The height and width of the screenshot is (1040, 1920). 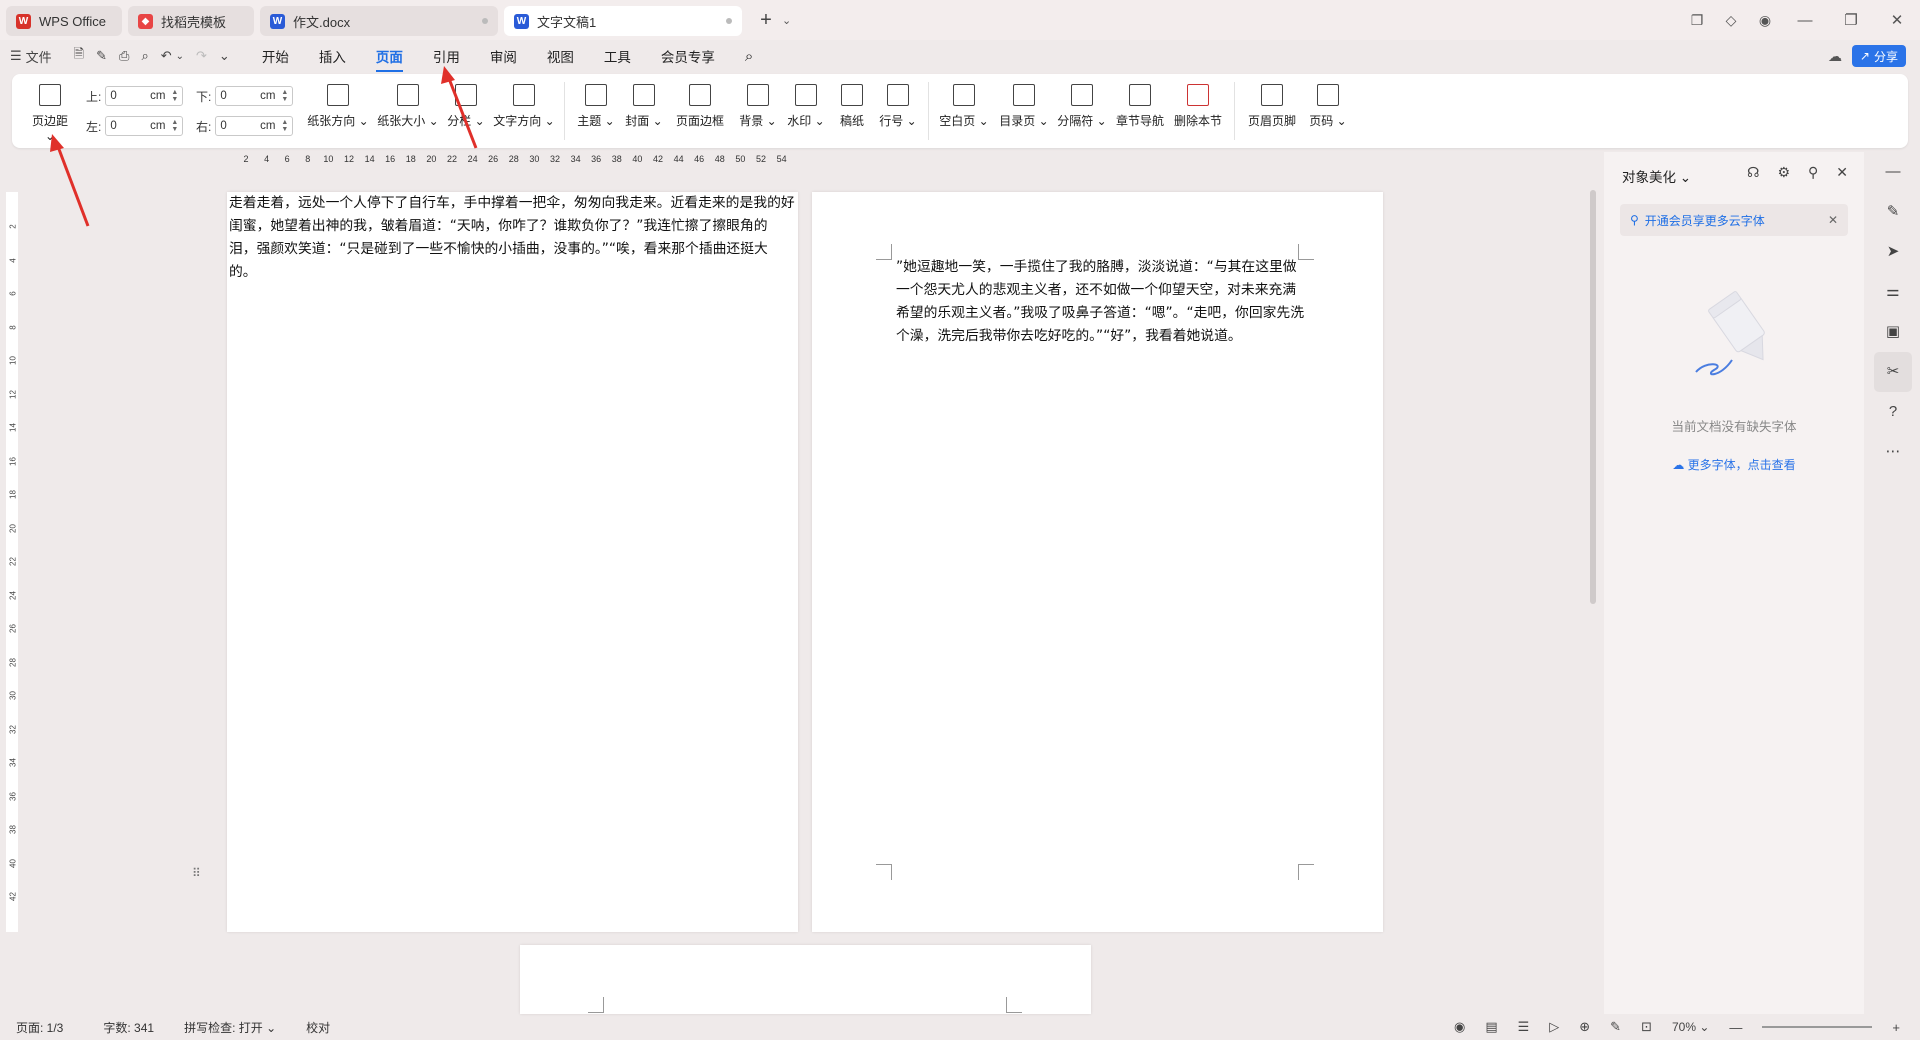 What do you see at coordinates (264, 146) in the screenshot?
I see `annotation-arrows` at bounding box center [264, 146].